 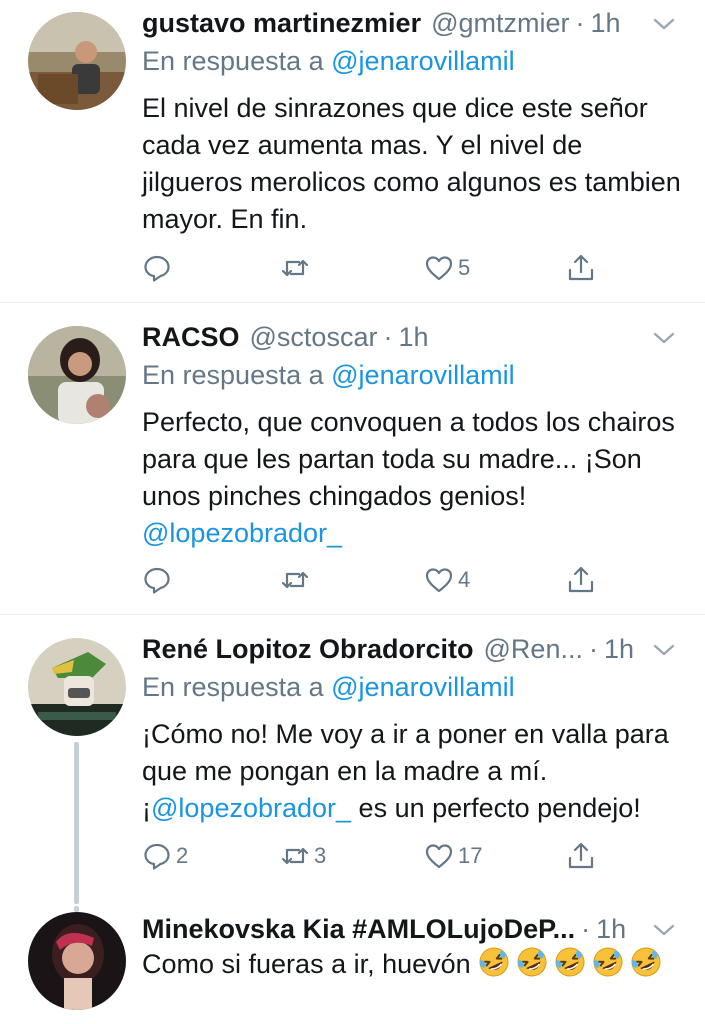 I want to click on emoji-group, so click(x=573, y=962).